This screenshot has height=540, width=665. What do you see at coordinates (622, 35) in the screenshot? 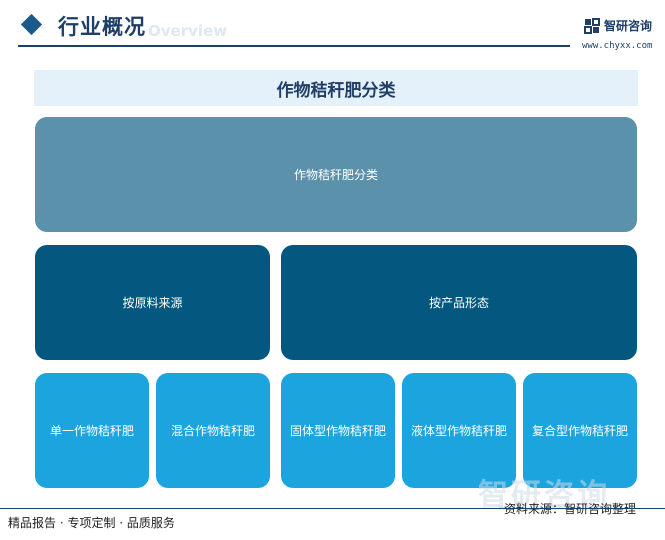
I see `company-logo: 智研咨询 www.chyxx.com` at bounding box center [622, 35].